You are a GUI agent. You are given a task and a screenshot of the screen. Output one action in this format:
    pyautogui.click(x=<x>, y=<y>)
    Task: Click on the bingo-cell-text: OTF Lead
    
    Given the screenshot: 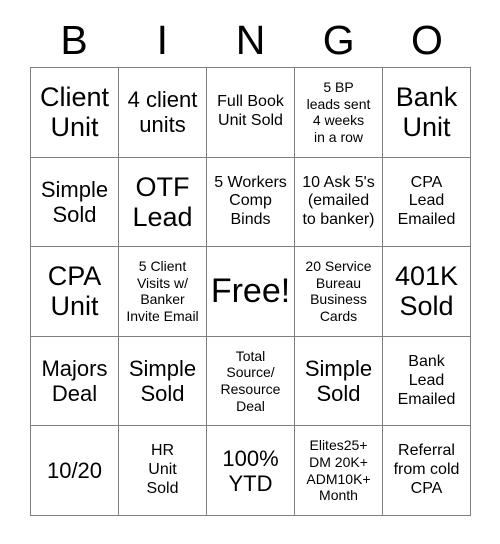 What is the action you would take?
    pyautogui.click(x=162, y=201)
    